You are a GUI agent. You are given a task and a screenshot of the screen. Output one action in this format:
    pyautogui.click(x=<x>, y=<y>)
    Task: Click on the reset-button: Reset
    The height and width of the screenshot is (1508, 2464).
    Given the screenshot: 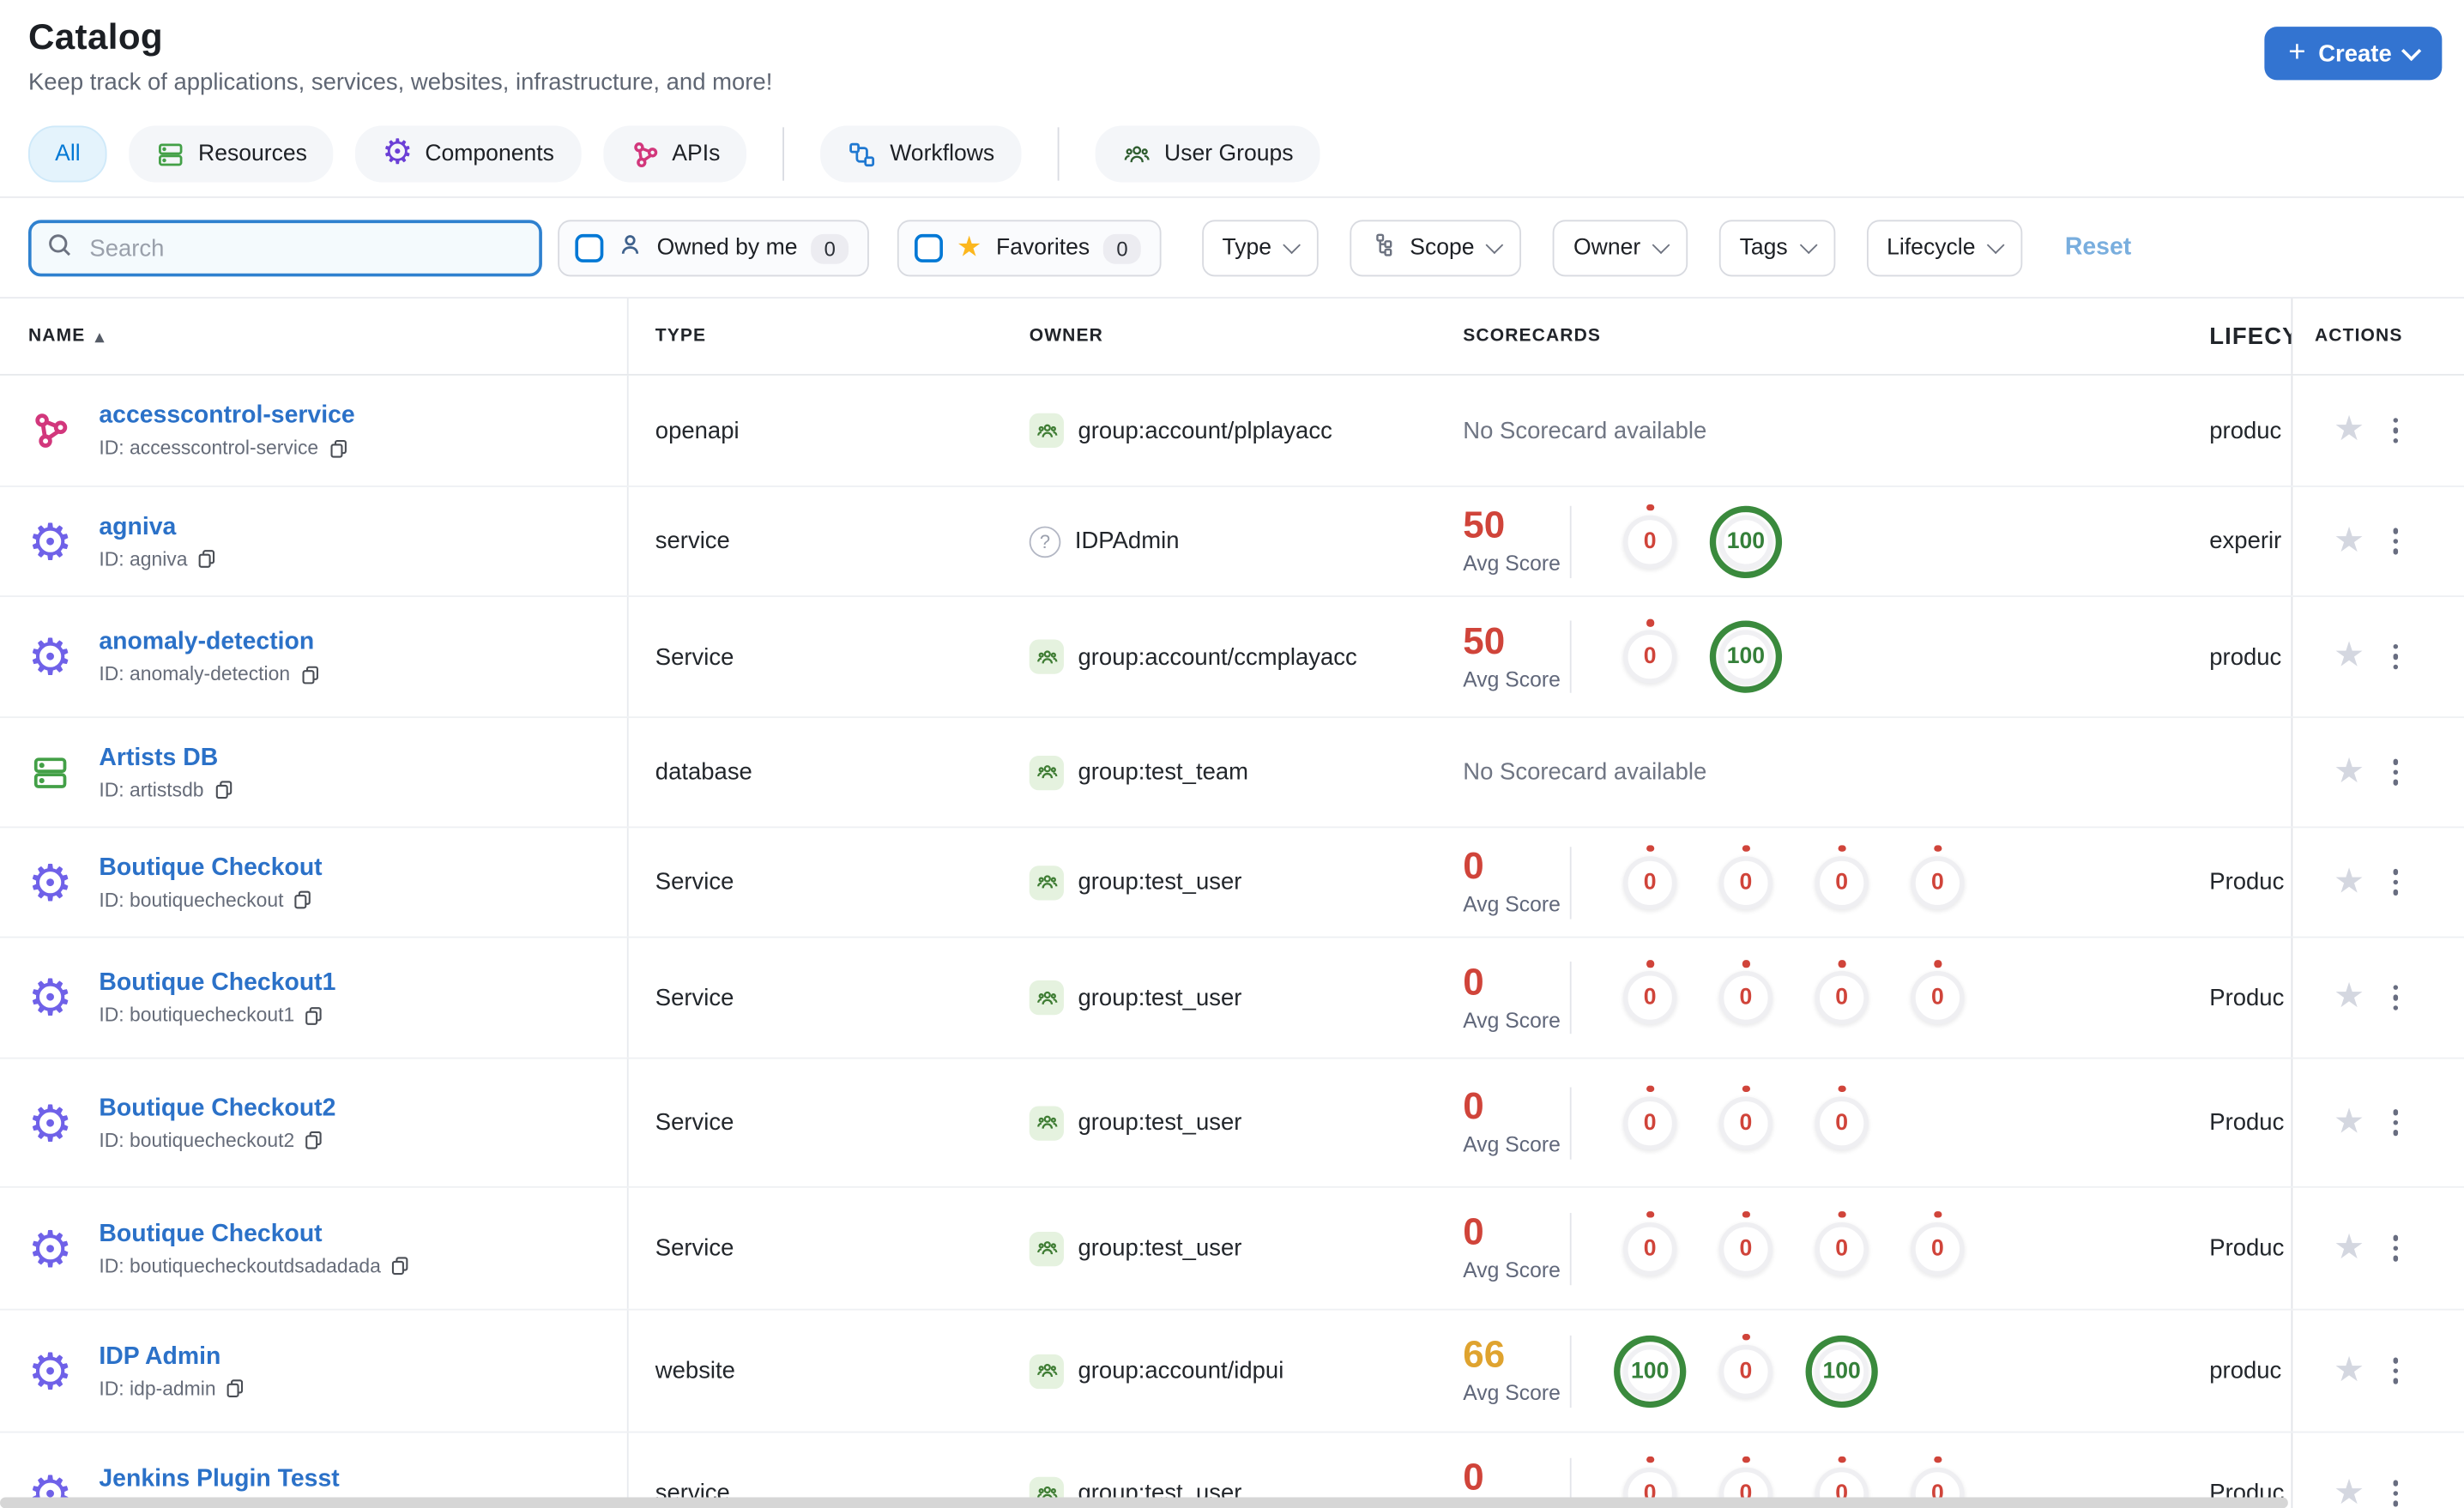 What is the action you would take?
    pyautogui.click(x=2098, y=248)
    